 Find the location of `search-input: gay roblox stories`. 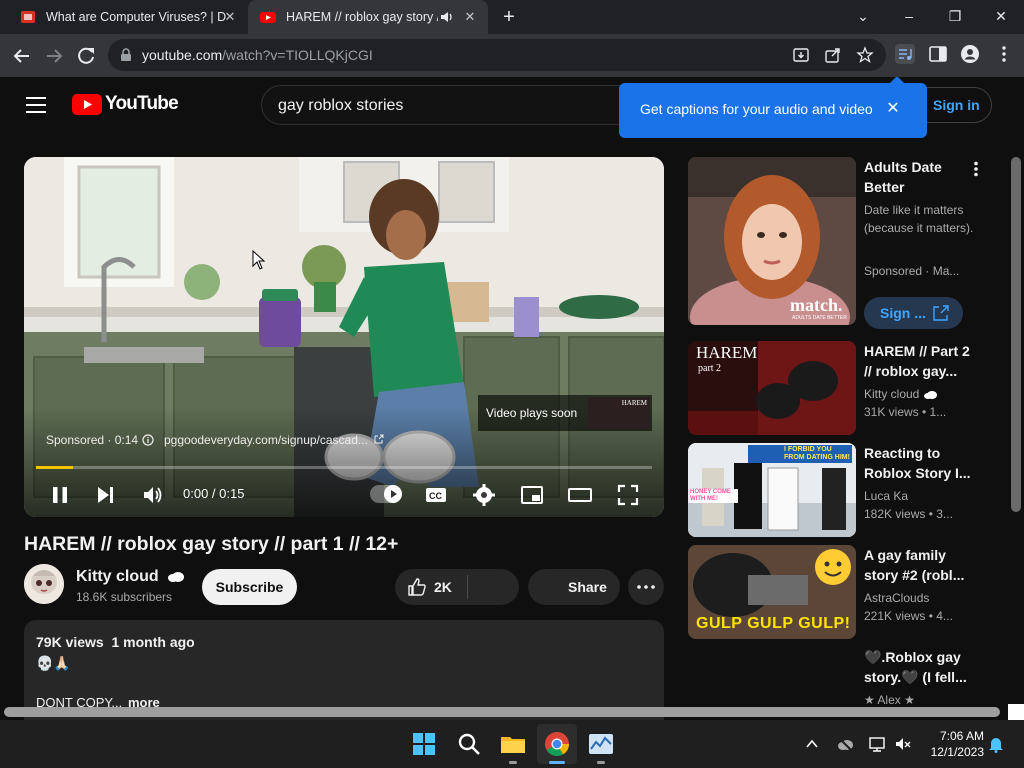

search-input: gay roblox stories is located at coordinates (471, 105).